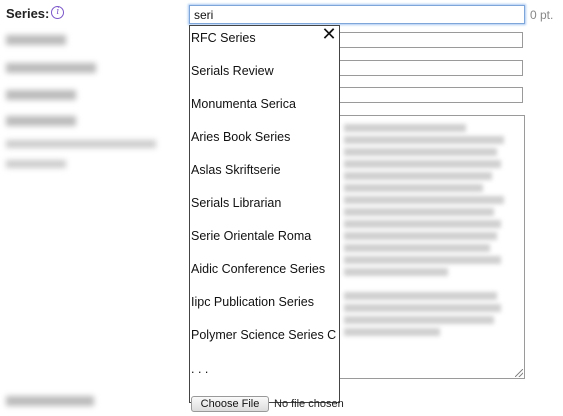 This screenshot has height=416, width=563. I want to click on autocomplete-item: Aries Book Series, so click(240, 137).